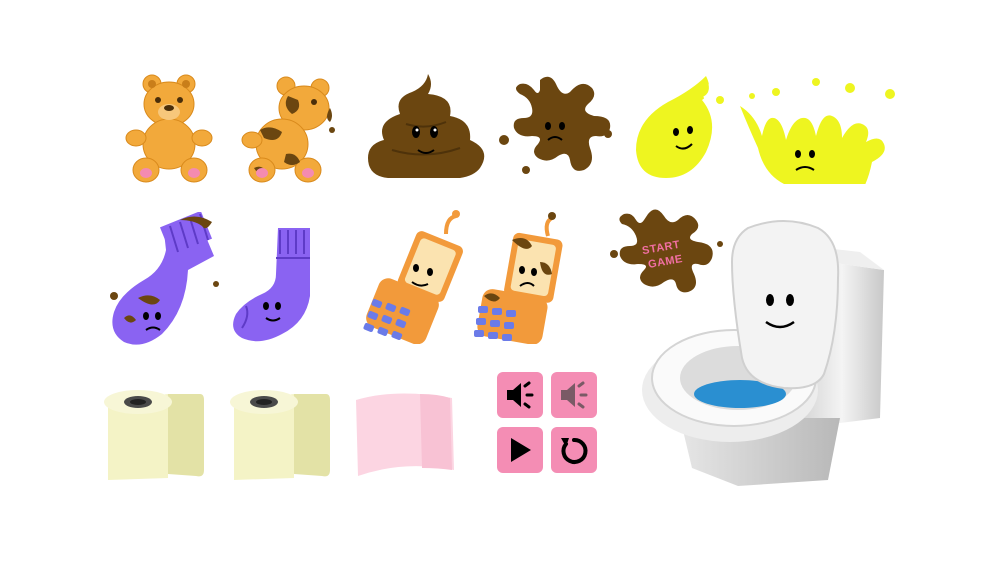 The height and width of the screenshot is (562, 1000). What do you see at coordinates (763, 353) in the screenshot?
I see `toilet-sprite` at bounding box center [763, 353].